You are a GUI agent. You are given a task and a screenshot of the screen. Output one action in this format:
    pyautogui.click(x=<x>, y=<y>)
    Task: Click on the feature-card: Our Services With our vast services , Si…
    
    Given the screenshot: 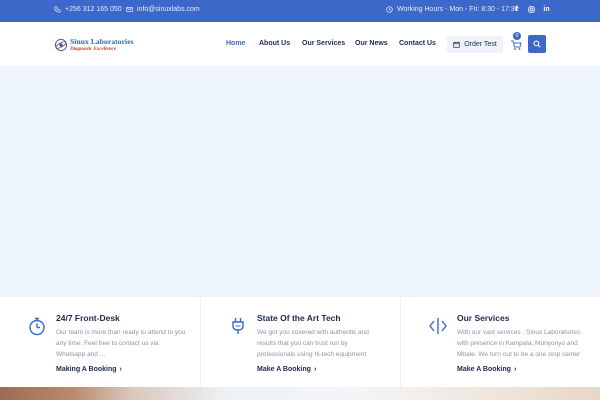 What is the action you would take?
    pyautogui.click(x=500, y=342)
    